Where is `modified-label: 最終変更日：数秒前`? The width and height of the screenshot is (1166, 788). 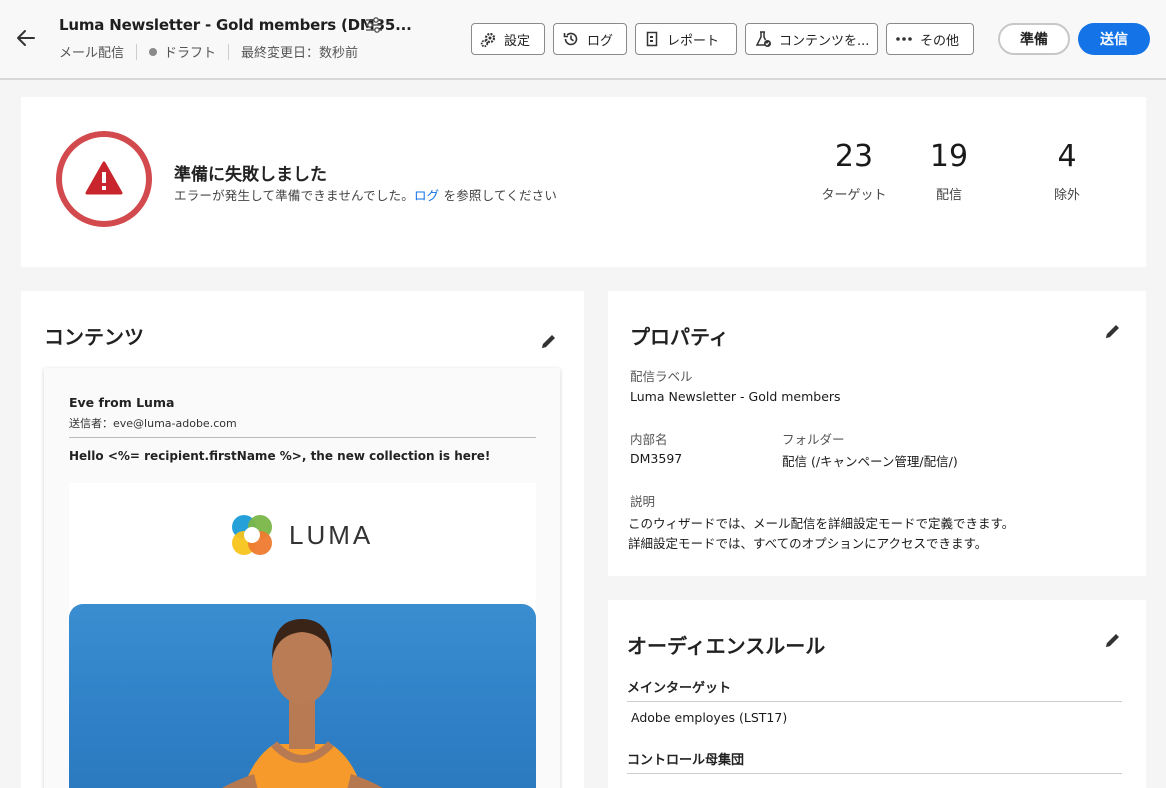
modified-label: 最終変更日：数秒前 is located at coordinates (300, 53).